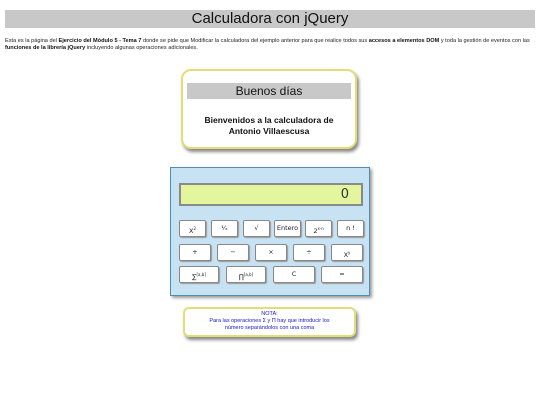  I want to click on greeting-line-2: Antonio Villaescusa, so click(269, 131).